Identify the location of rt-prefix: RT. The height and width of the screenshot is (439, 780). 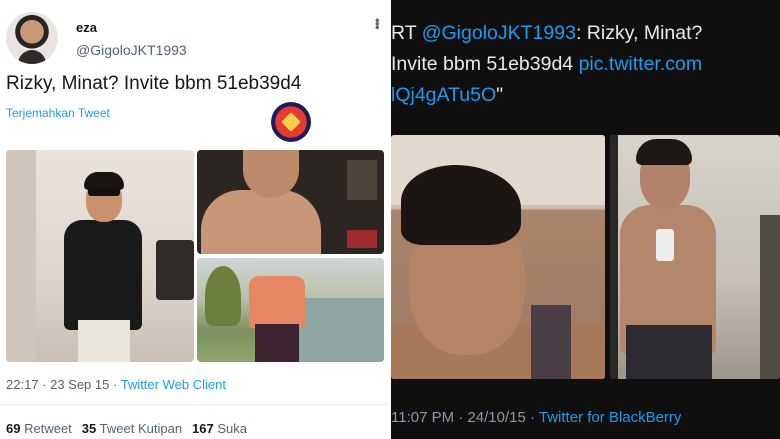
(406, 33).